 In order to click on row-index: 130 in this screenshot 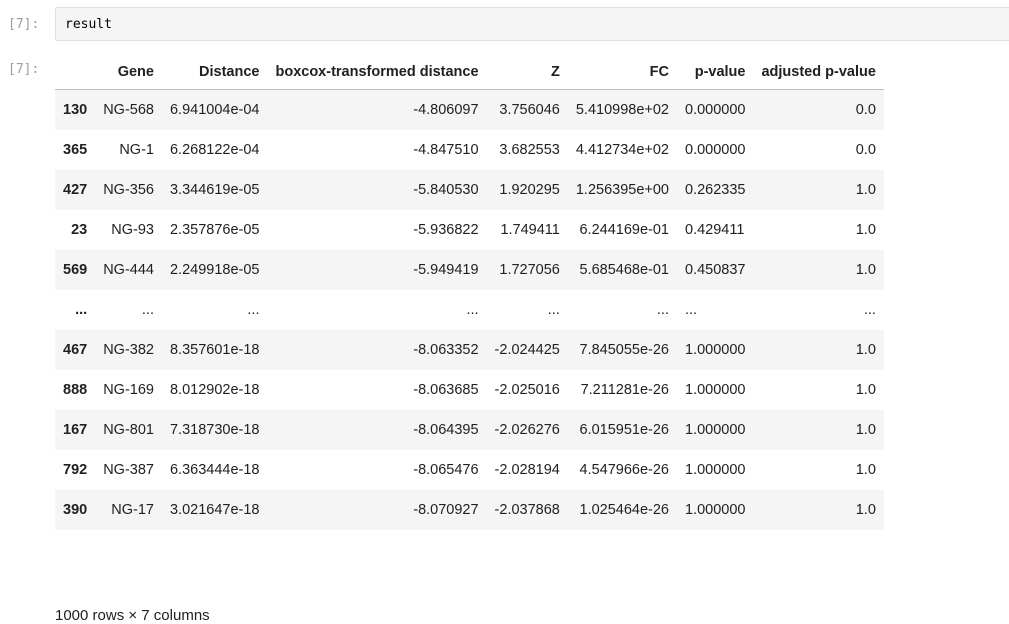, I will do `click(75, 110)`.